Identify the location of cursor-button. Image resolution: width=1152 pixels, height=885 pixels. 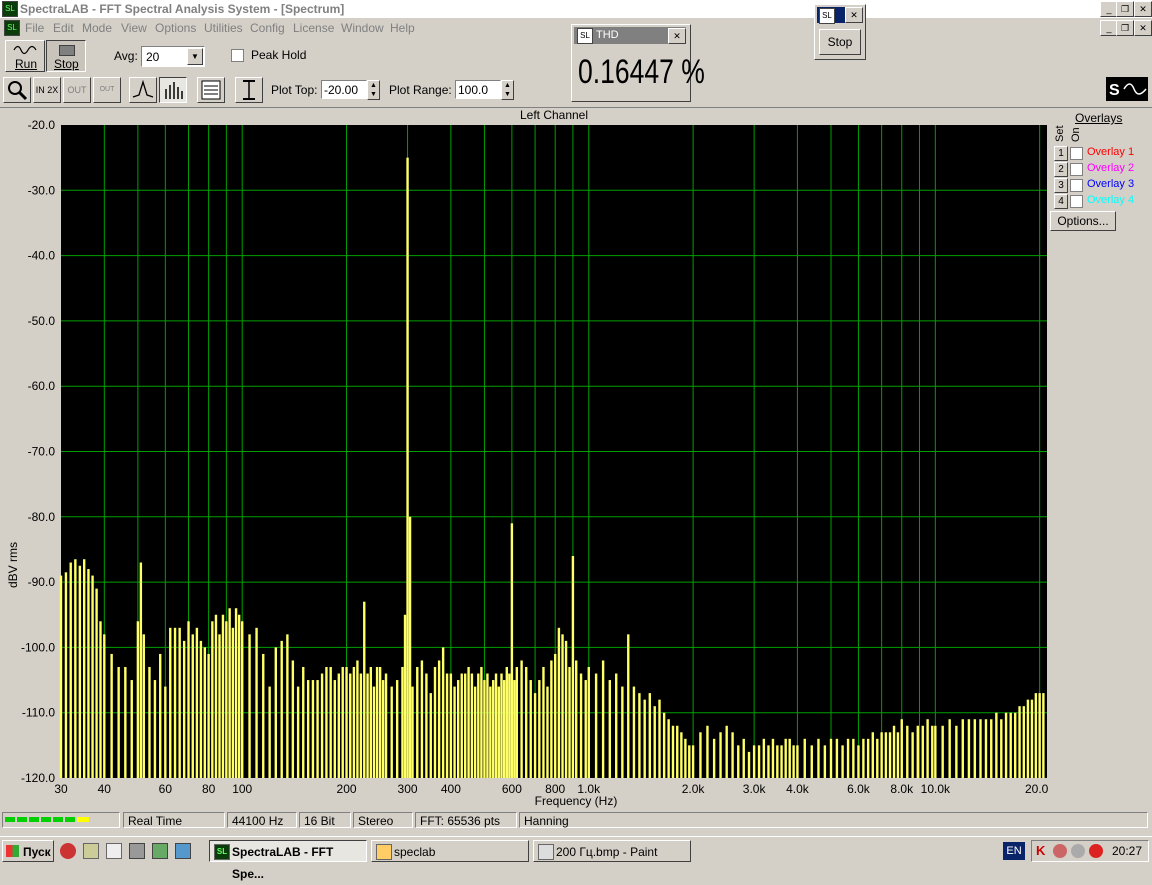
(249, 90).